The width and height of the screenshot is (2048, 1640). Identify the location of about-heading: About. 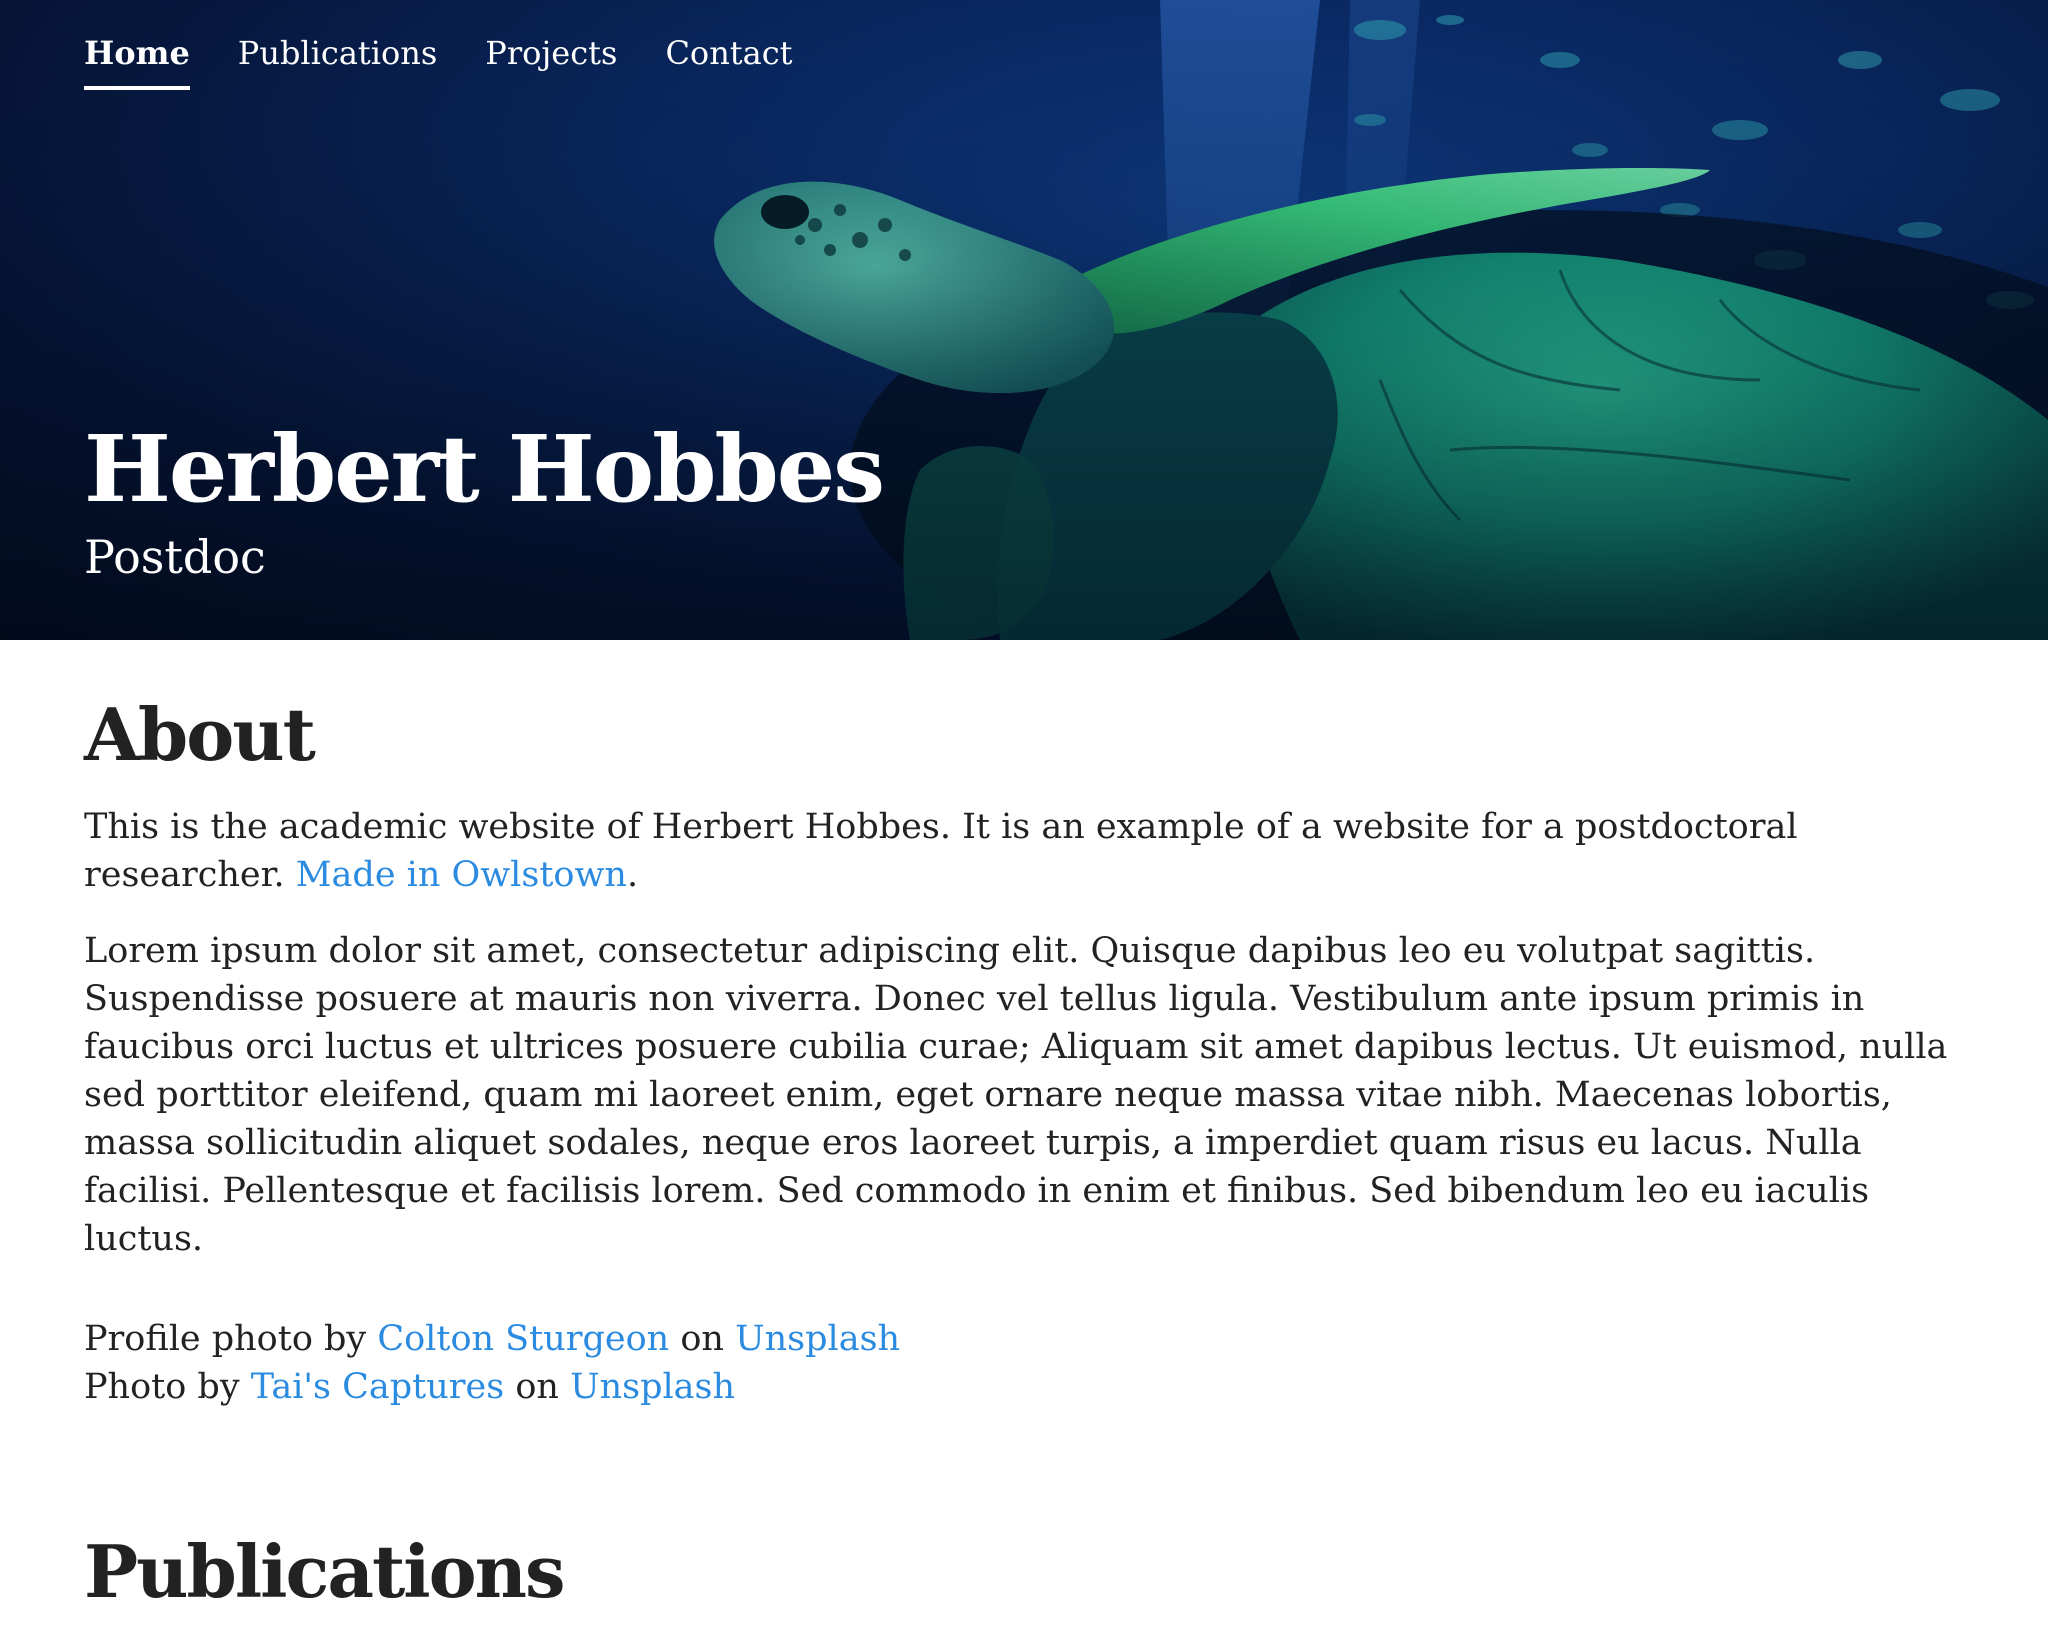
(200, 734).